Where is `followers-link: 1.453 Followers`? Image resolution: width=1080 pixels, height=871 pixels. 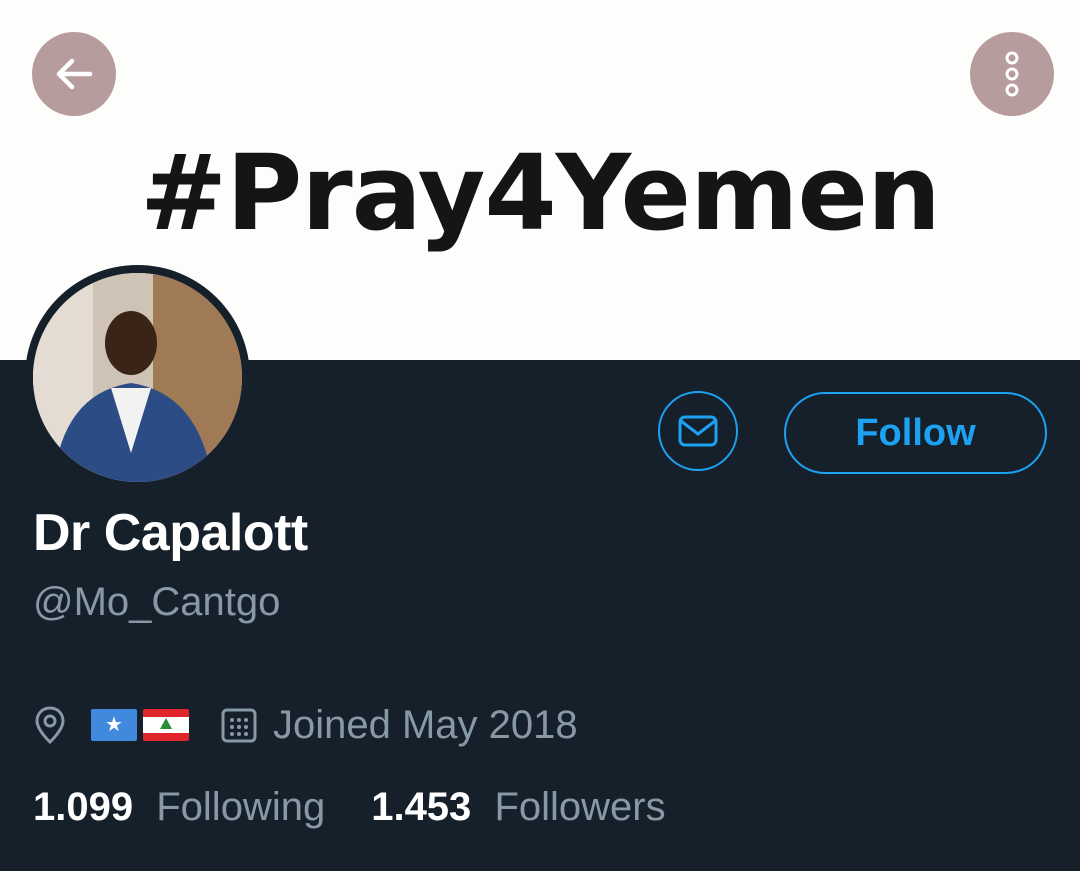 followers-link: 1.453 Followers is located at coordinates (518, 807).